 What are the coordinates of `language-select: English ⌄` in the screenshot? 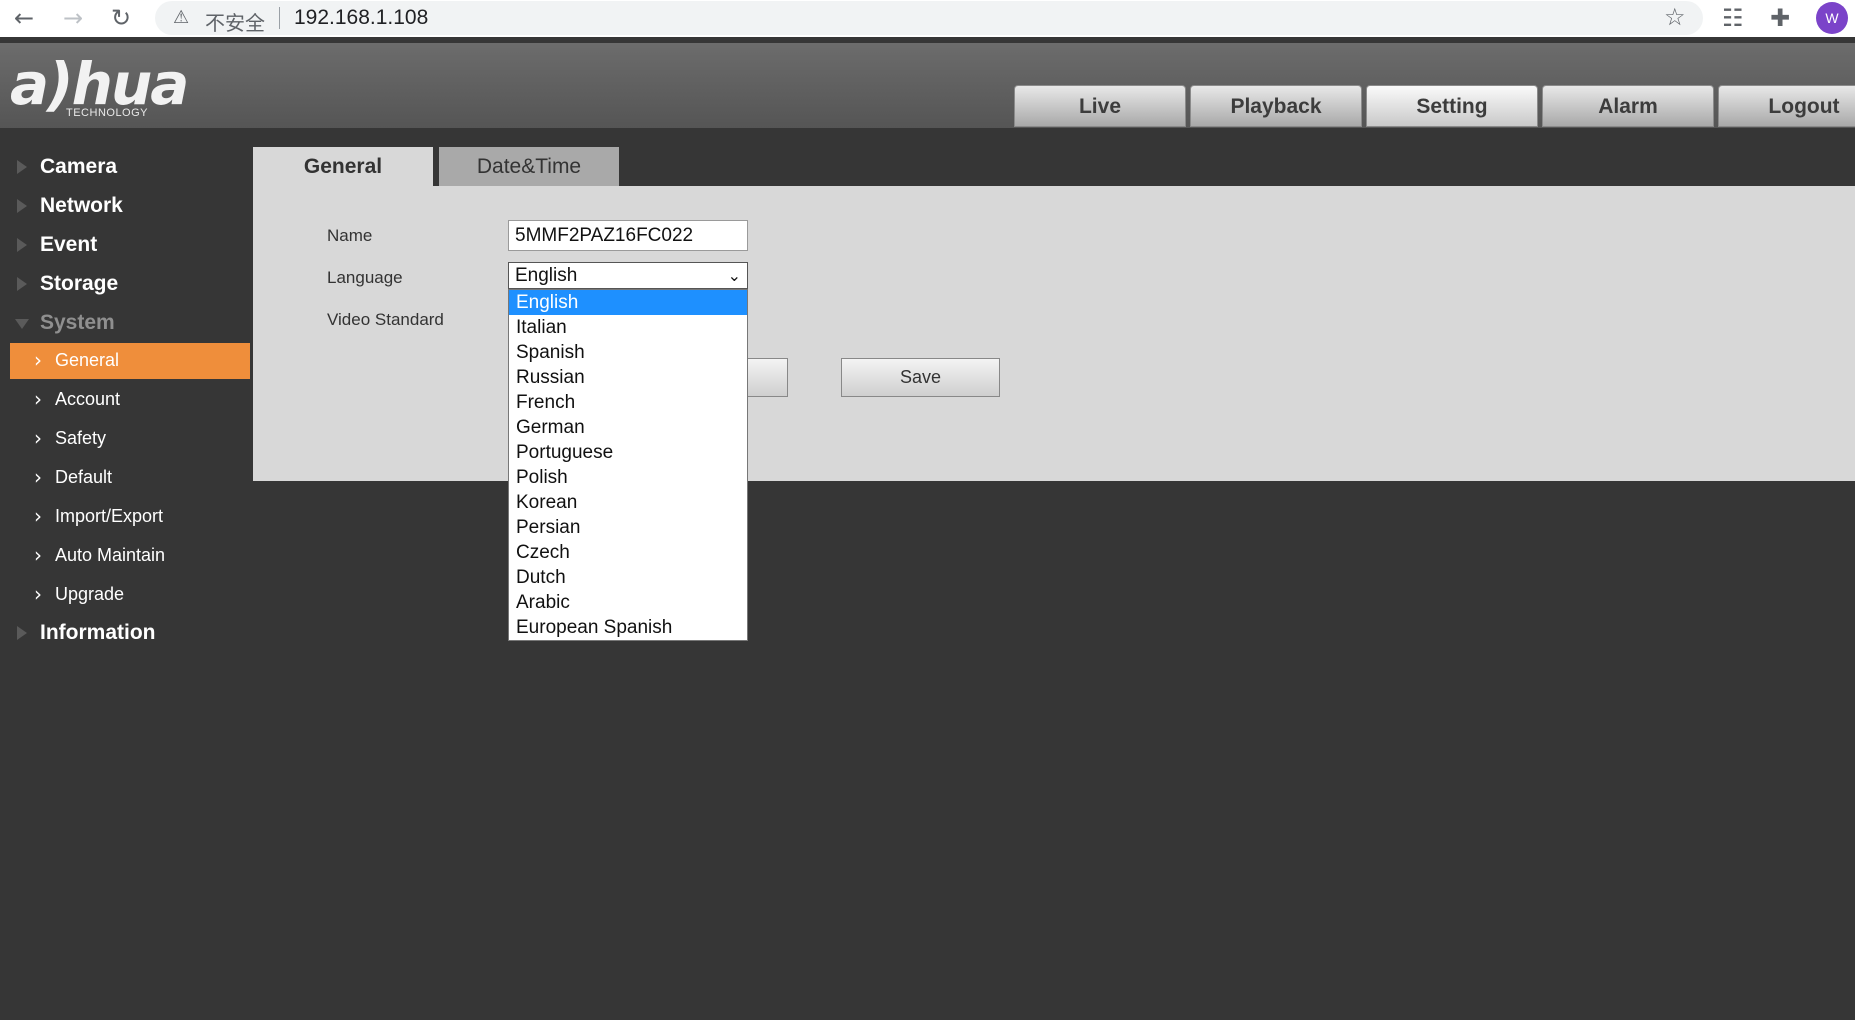 It's located at (628, 275).